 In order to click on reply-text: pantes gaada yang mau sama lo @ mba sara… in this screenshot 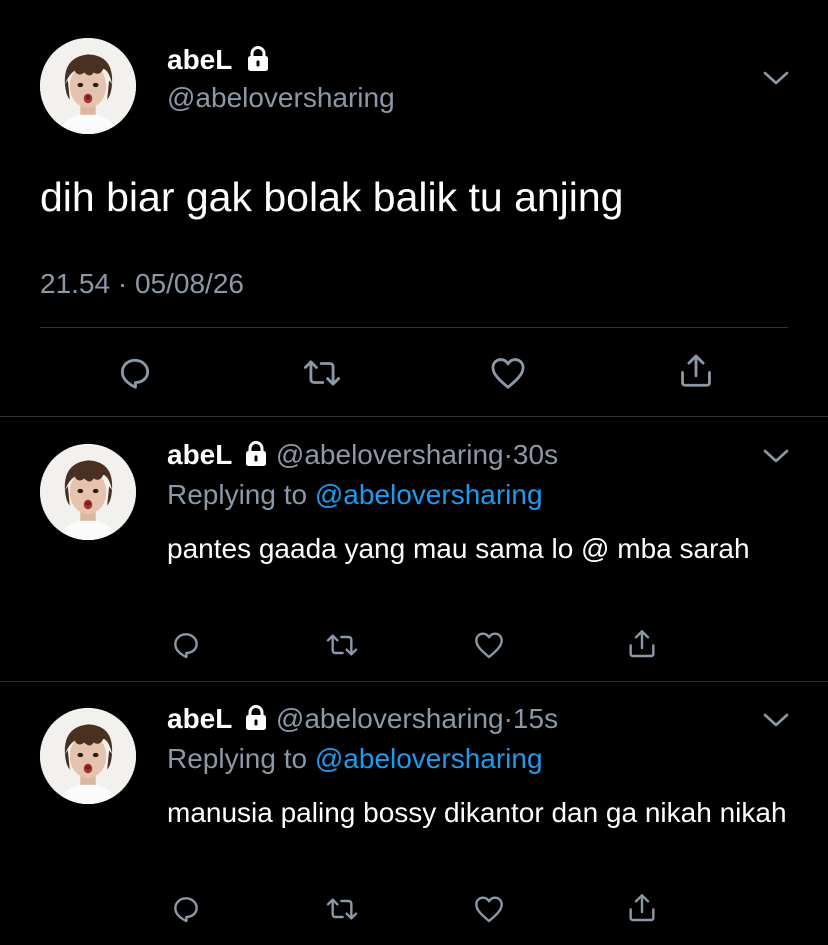, I will do `click(458, 548)`.